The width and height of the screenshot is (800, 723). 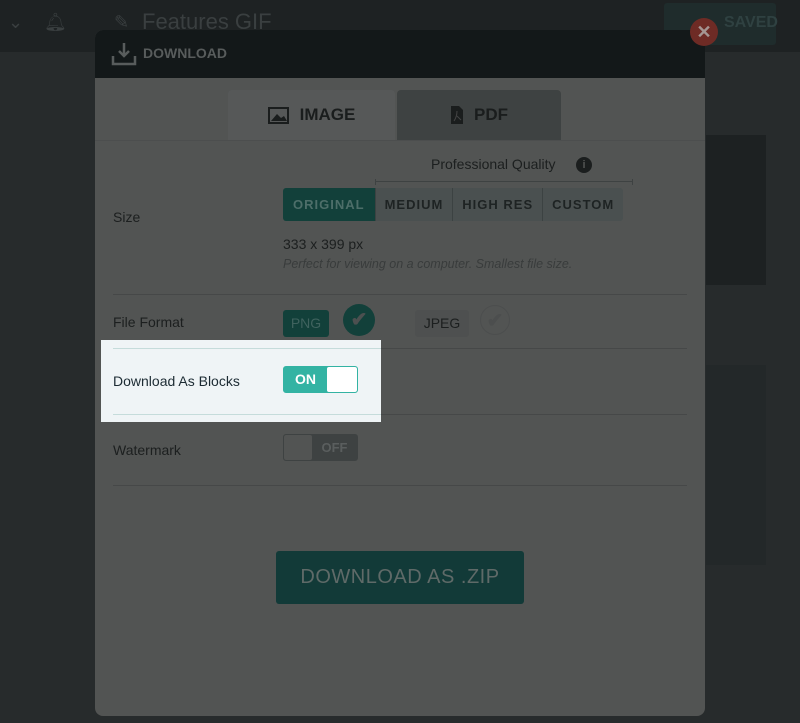 What do you see at coordinates (320, 447) in the screenshot?
I see `watermark-toggle: OFF` at bounding box center [320, 447].